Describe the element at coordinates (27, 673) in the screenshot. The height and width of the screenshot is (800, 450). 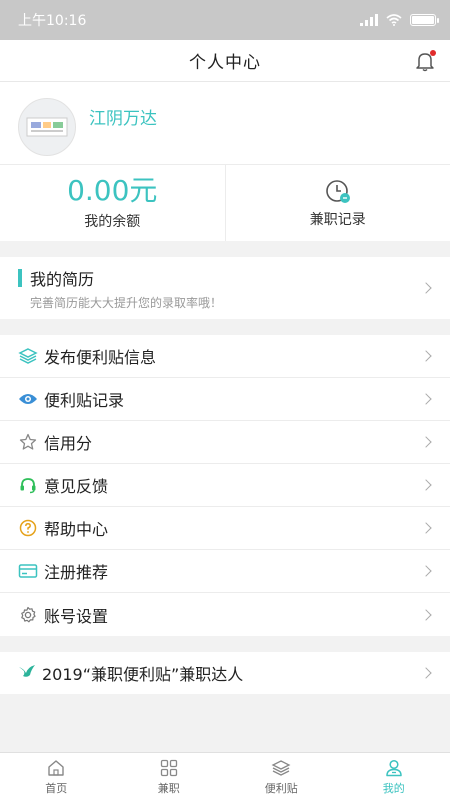
I see `bird-icon` at that location.